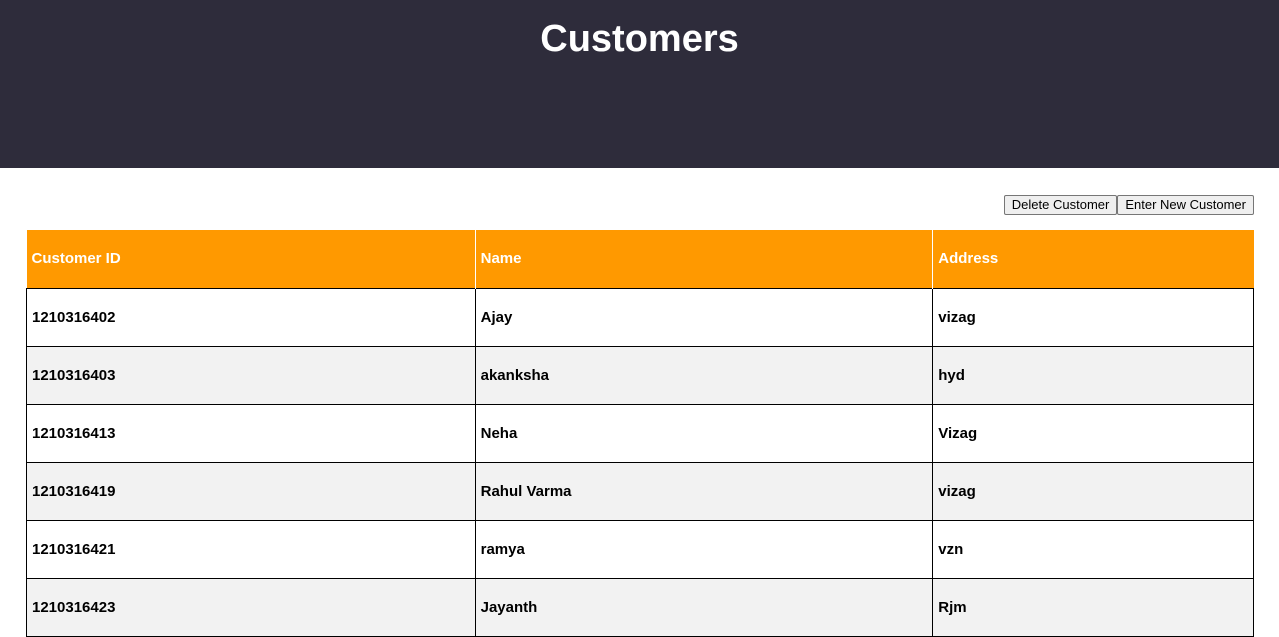  What do you see at coordinates (1093, 259) in the screenshot?
I see `column-header-address: Address` at bounding box center [1093, 259].